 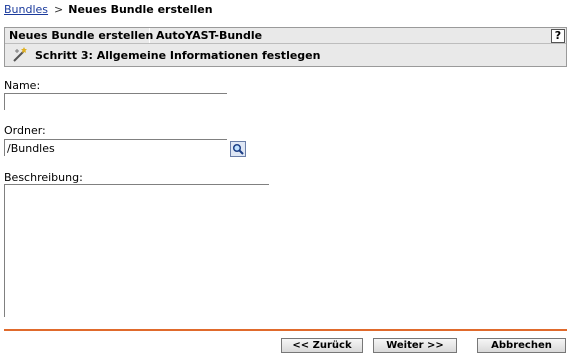 What do you see at coordinates (25, 130) in the screenshot?
I see `folder-label: Ordner:` at bounding box center [25, 130].